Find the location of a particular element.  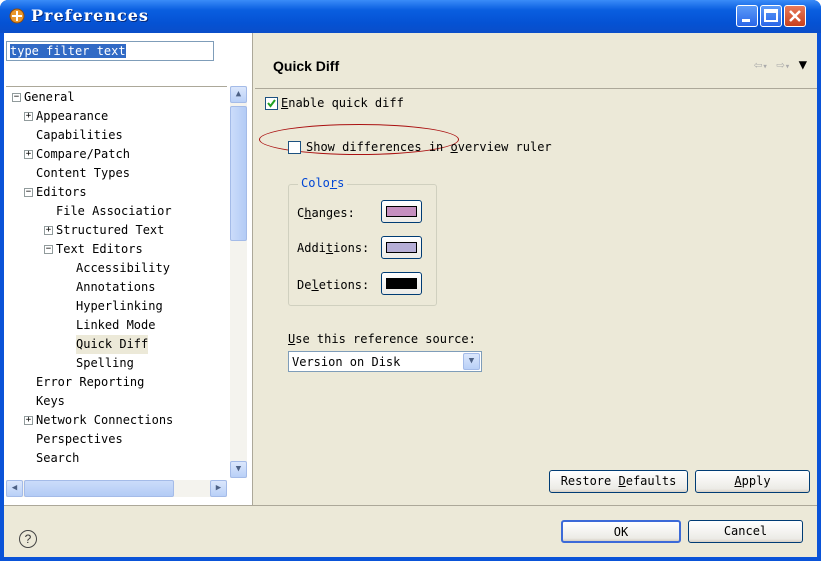

tree-item-network-connections: + Network Connections is located at coordinates (98, 420).